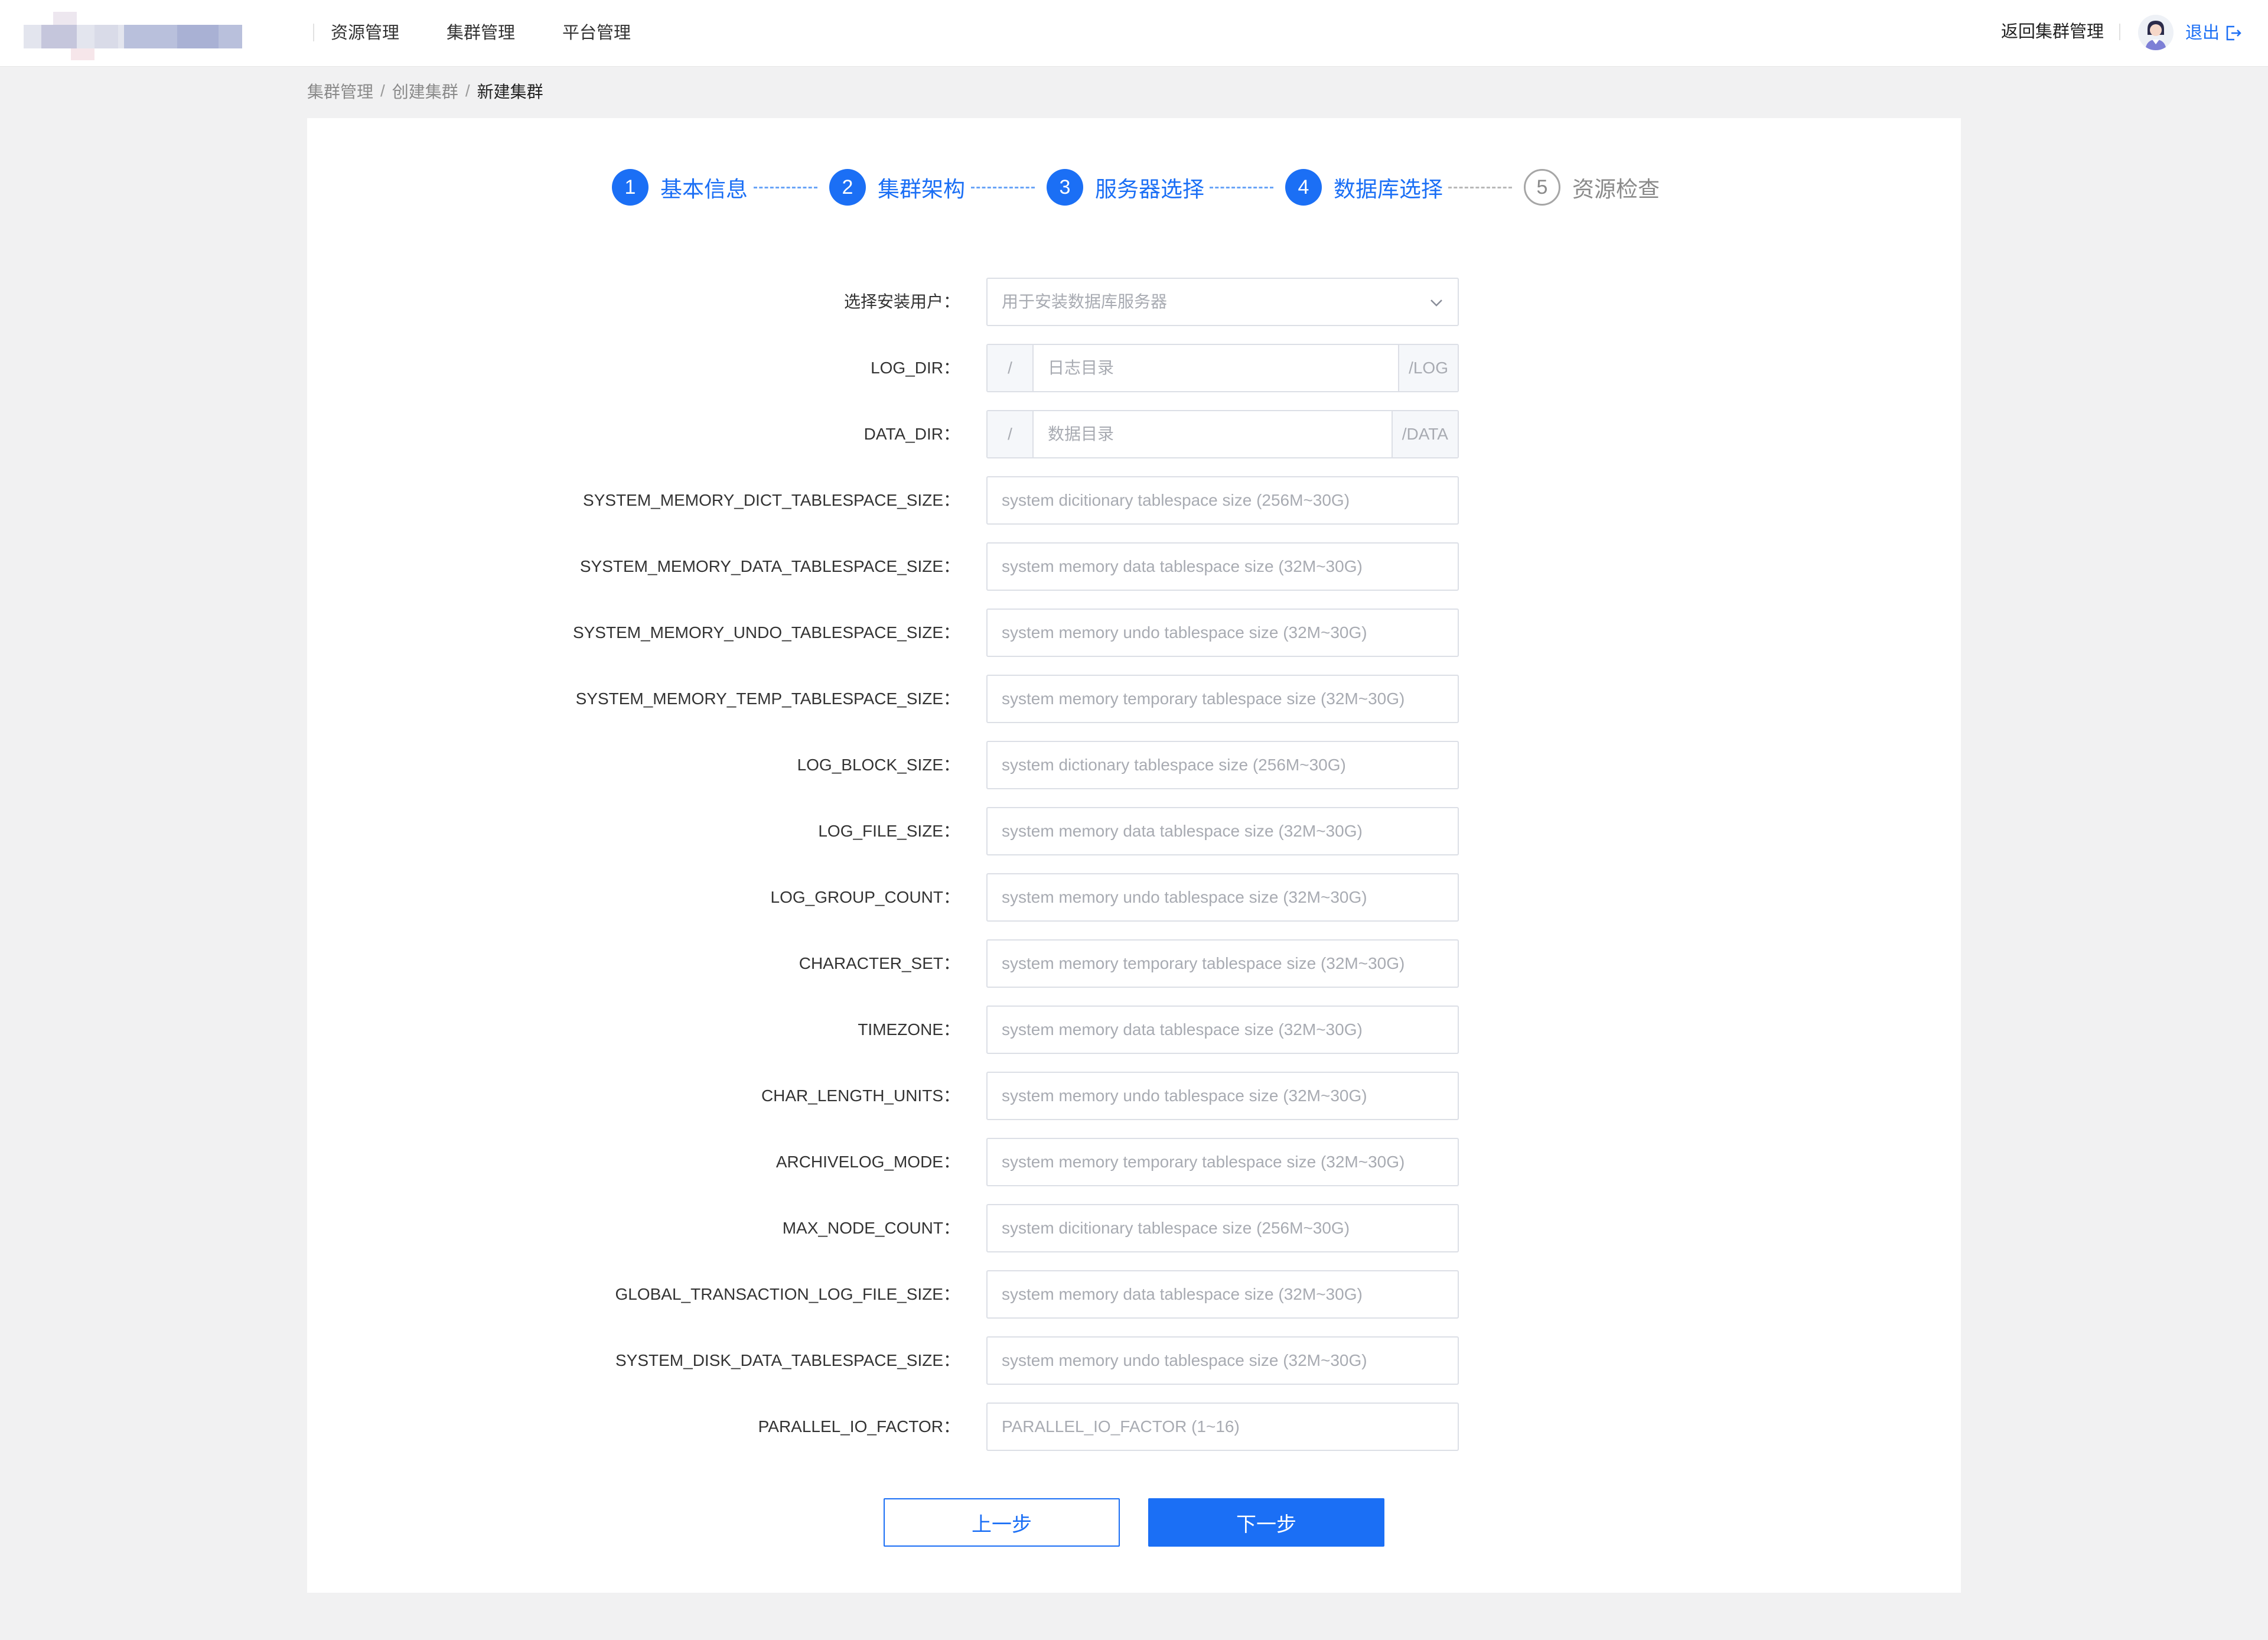  What do you see at coordinates (1436, 304) in the screenshot?
I see `chevron-down-icon` at bounding box center [1436, 304].